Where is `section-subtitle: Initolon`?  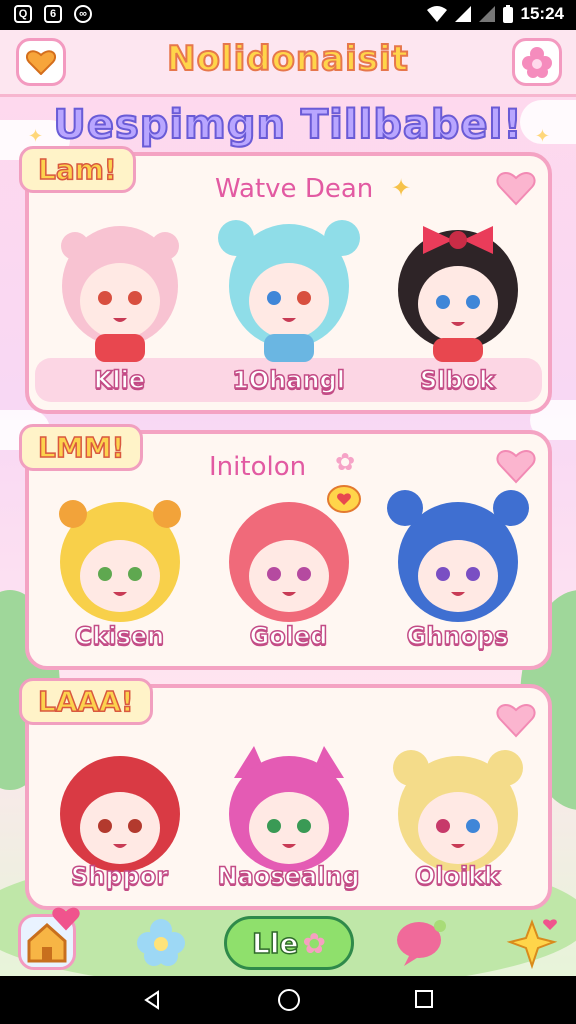 section-subtitle: Initolon is located at coordinates (258, 467).